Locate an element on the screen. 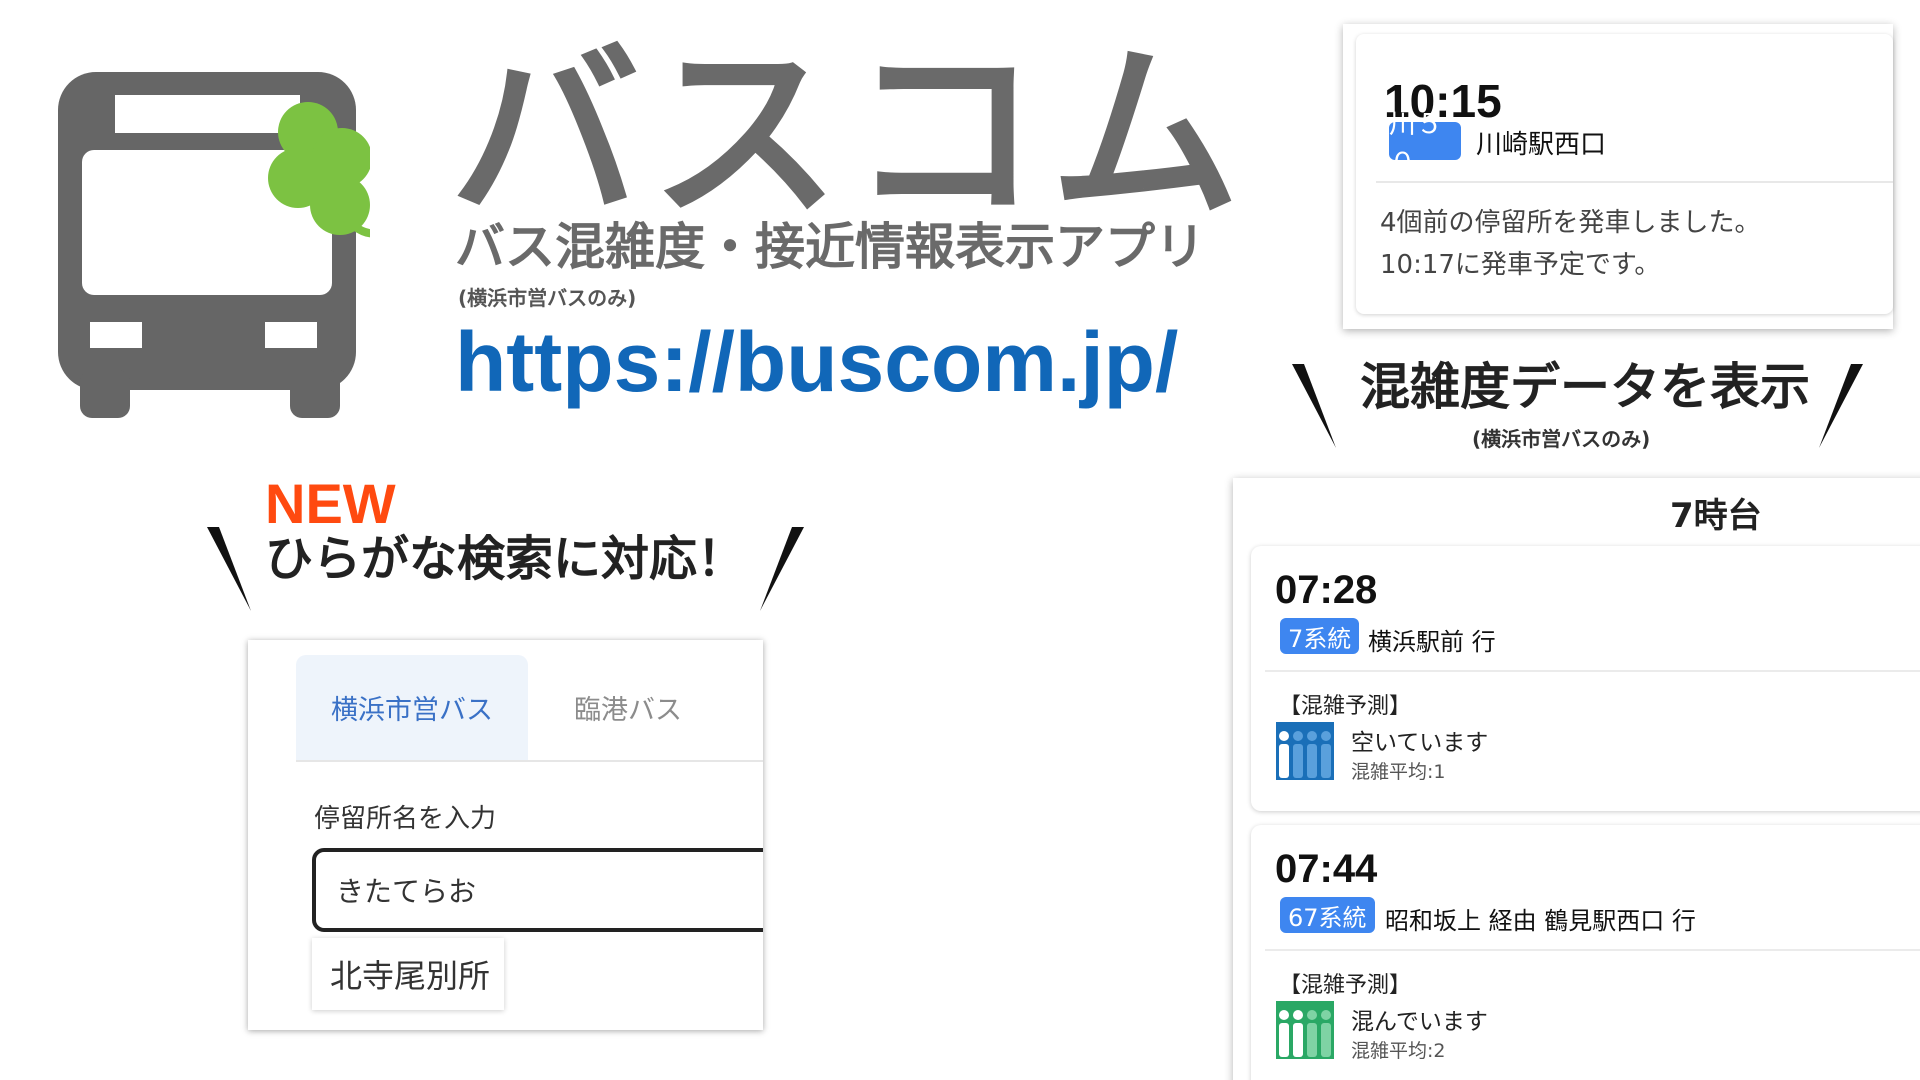 This screenshot has width=1920, height=1080. app-subtitle: バス混雑度・接近情報表示アプリ is located at coordinates (830, 247).